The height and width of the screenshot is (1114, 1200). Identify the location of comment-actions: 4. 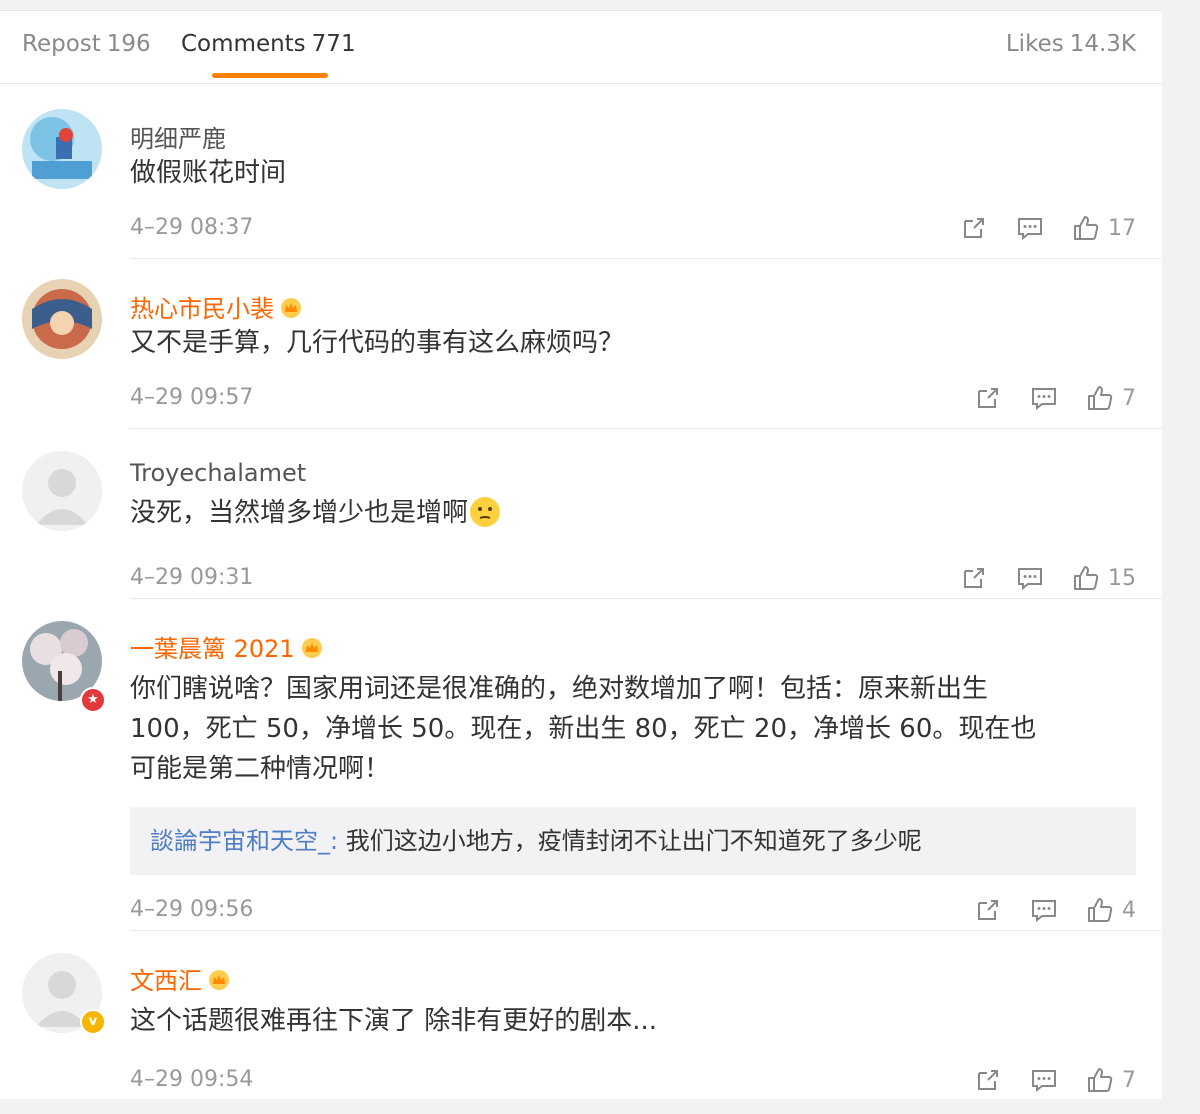
(1055, 910).